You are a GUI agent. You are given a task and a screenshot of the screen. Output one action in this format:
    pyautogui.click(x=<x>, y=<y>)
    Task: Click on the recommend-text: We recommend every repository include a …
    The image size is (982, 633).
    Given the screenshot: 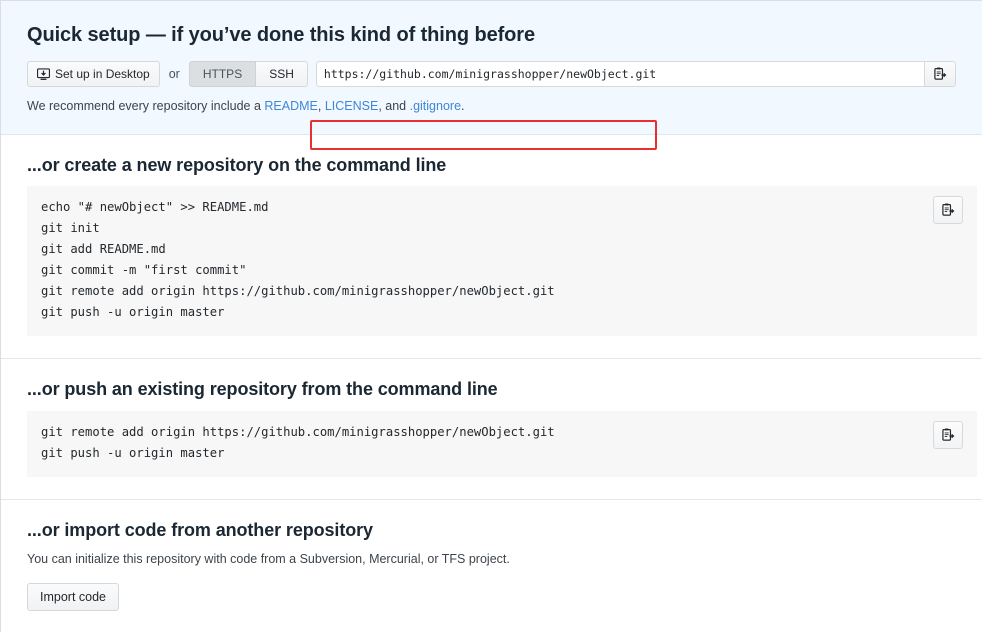 What is the action you would take?
    pyautogui.click(x=491, y=107)
    